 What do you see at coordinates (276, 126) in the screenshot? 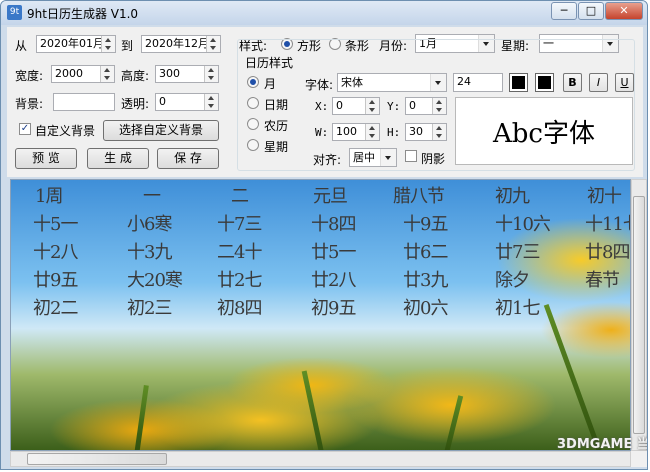
I see `element-lunar-label: 农历` at bounding box center [276, 126].